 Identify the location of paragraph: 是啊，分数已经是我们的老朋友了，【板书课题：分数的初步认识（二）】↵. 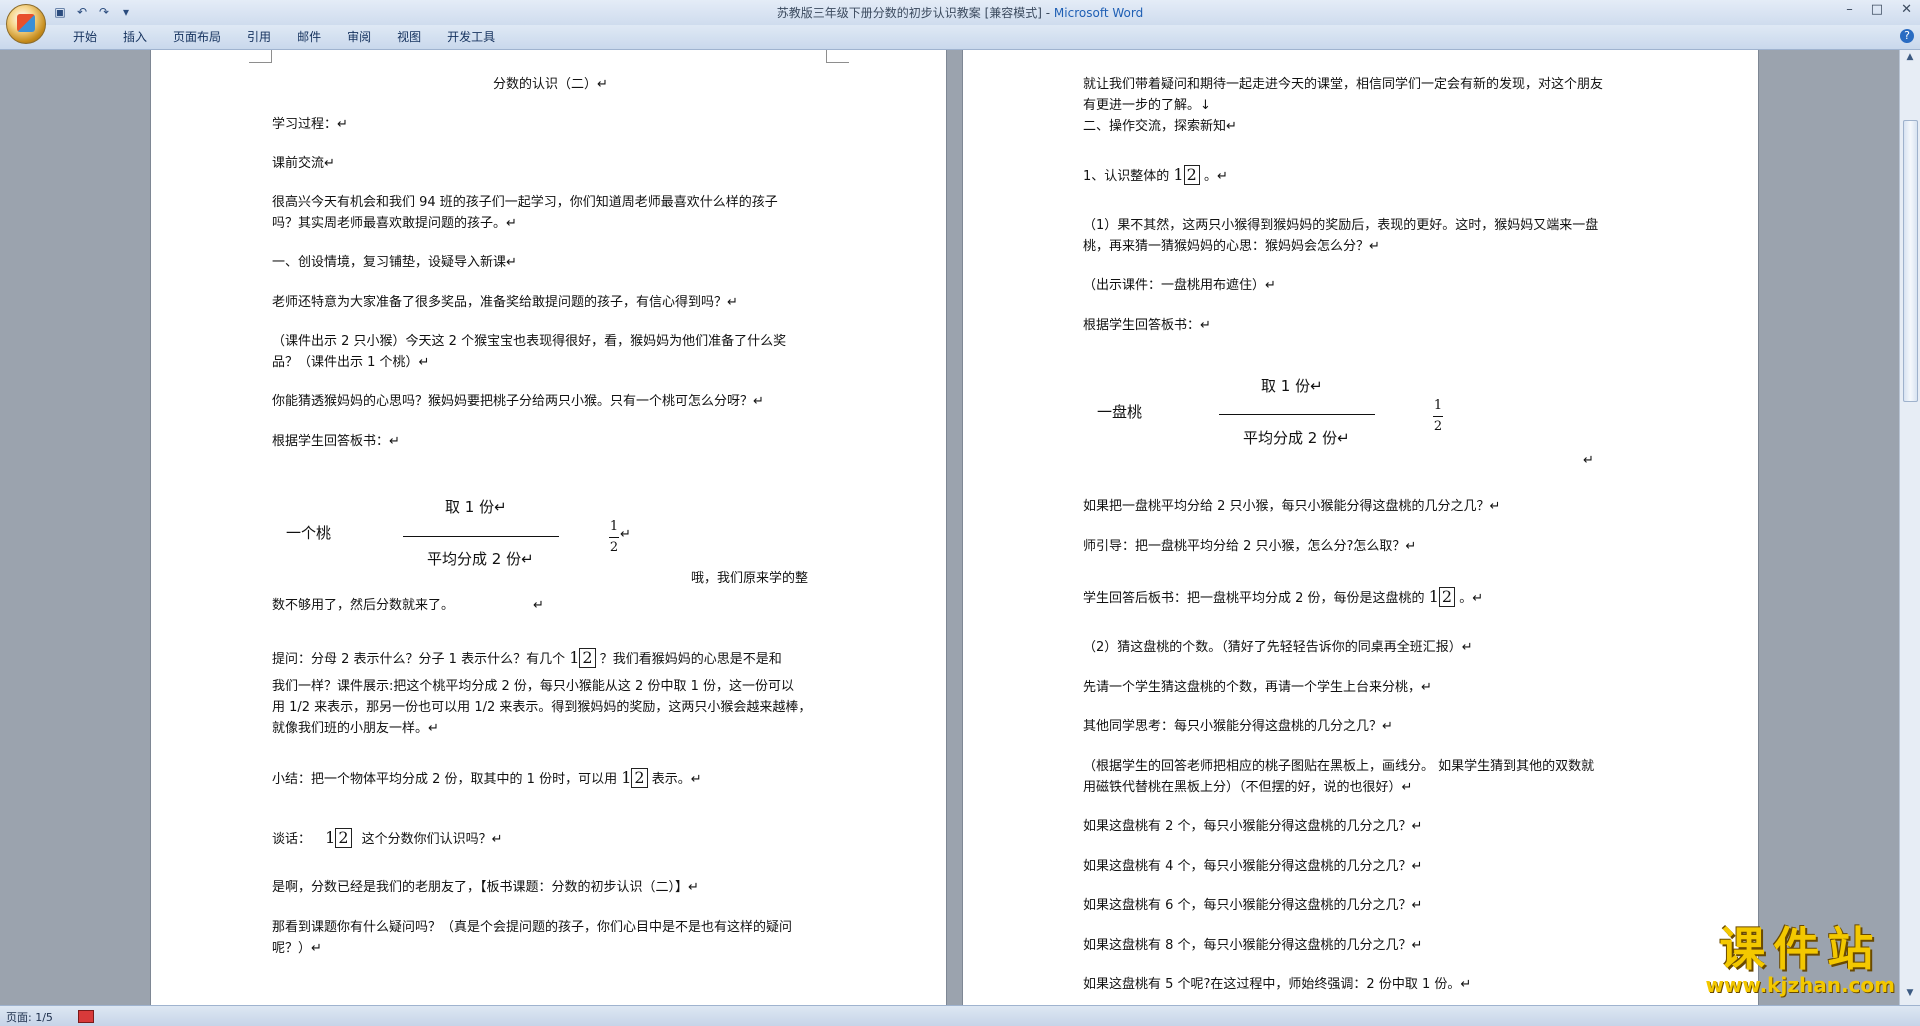
(485, 887).